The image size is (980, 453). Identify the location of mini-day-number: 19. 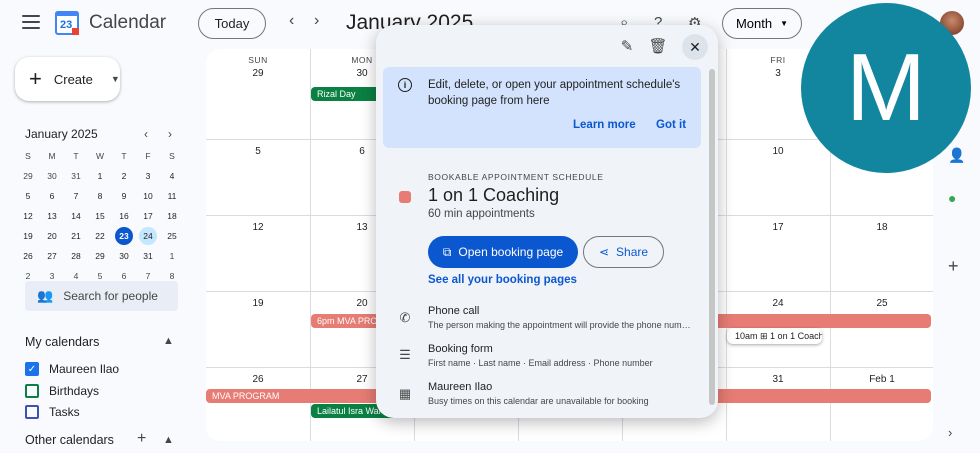
(28, 236).